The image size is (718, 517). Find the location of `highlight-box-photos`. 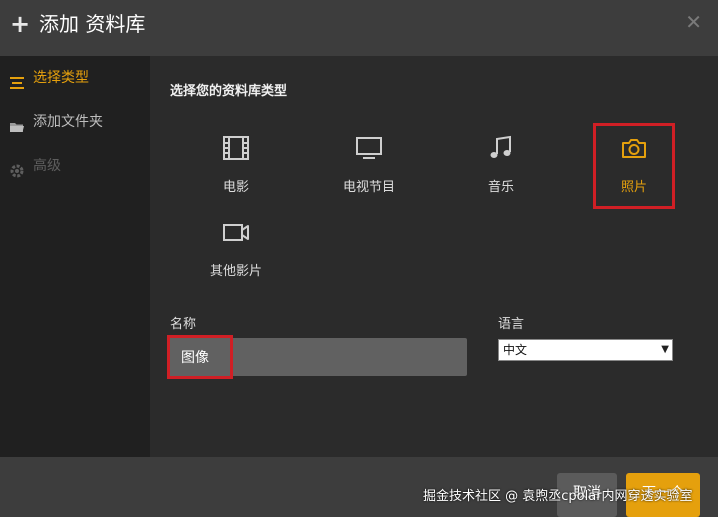

highlight-box-photos is located at coordinates (634, 166).